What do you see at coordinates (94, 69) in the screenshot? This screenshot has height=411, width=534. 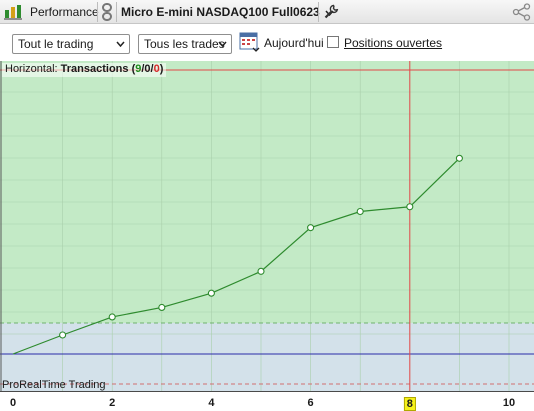 I see `horizontal-name: Transactions` at bounding box center [94, 69].